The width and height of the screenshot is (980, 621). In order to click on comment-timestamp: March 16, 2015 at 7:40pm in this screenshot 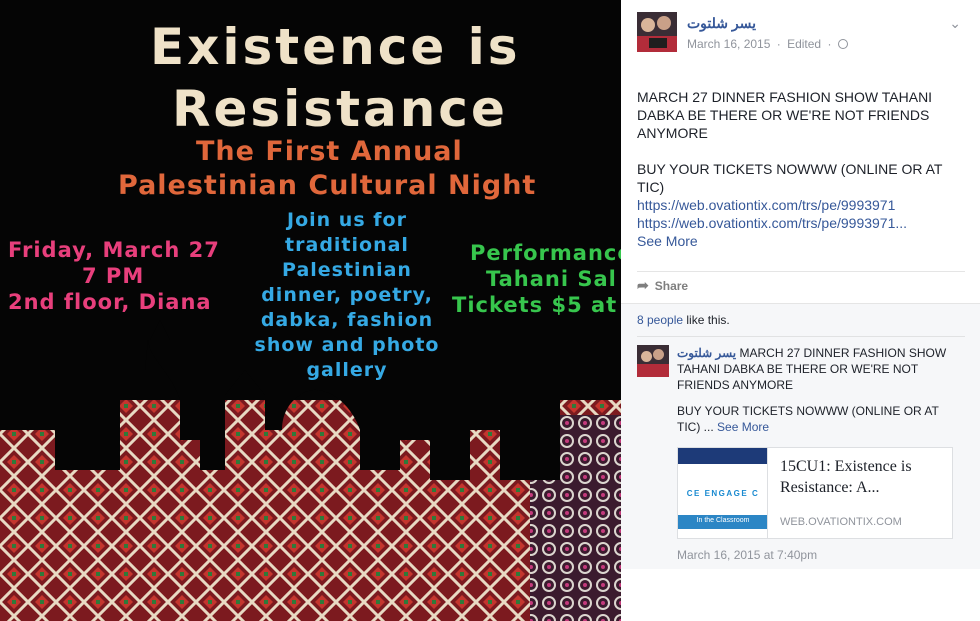, I will do `click(747, 555)`.